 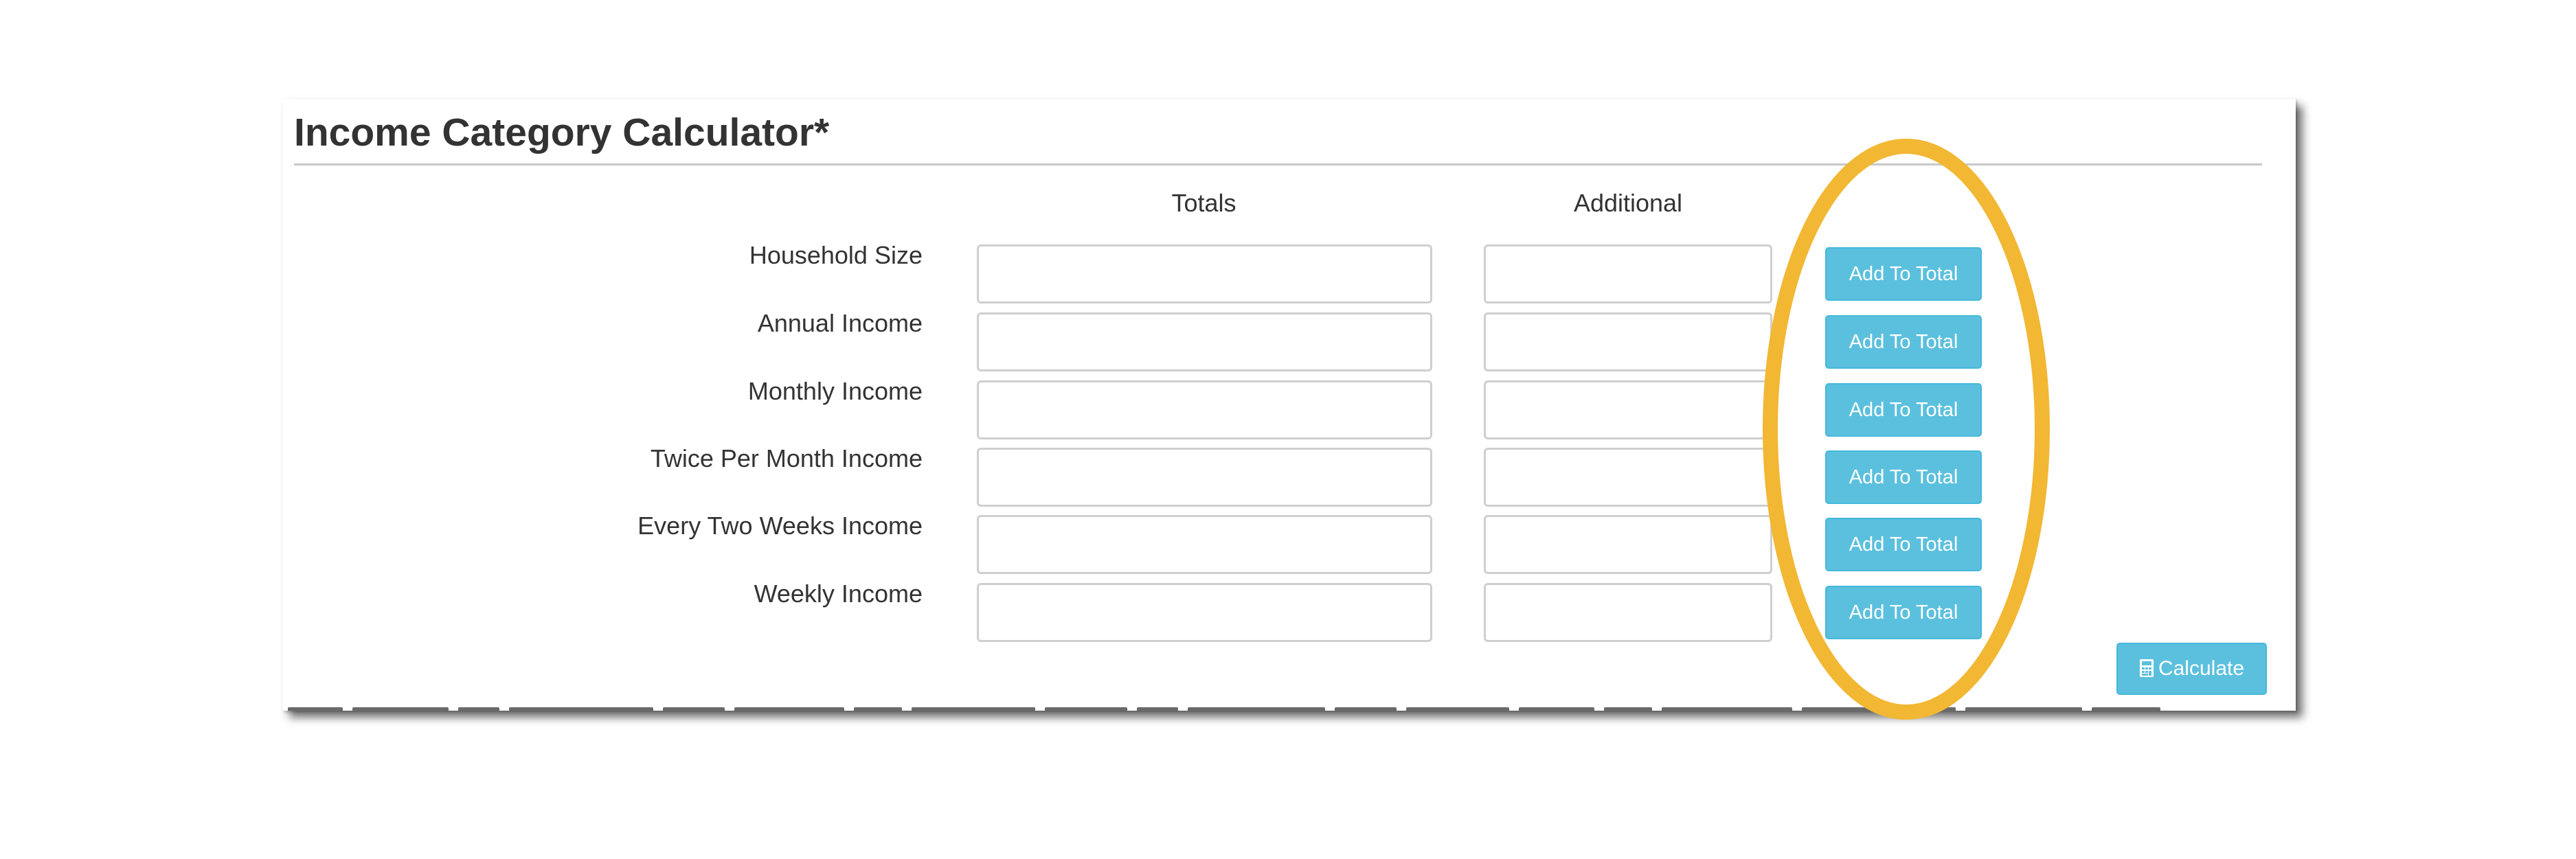 I want to click on row-label-monthly-income: Monthly Income, so click(x=835, y=391).